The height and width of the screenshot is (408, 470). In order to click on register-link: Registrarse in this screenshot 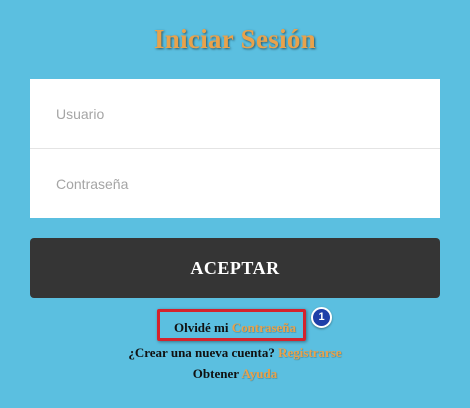, I will do `click(310, 352)`.